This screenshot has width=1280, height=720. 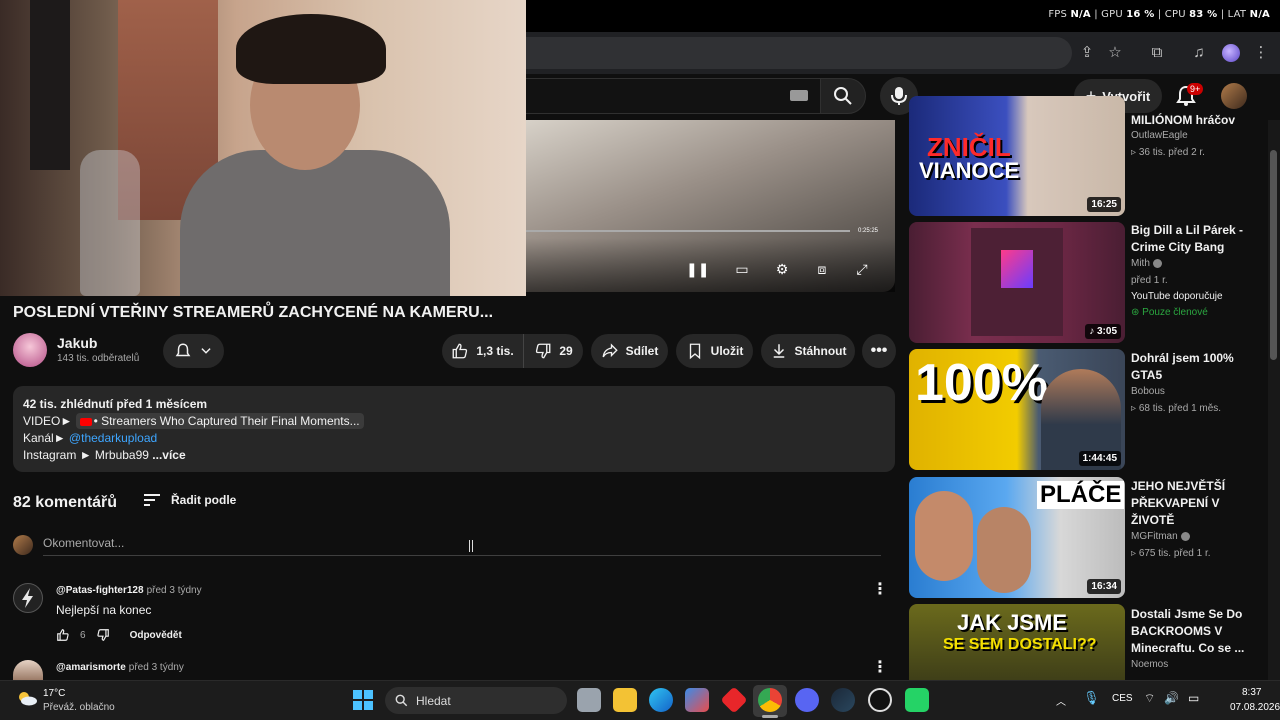 I want to click on recommendation-channel: Bobous, so click(x=1148, y=391).